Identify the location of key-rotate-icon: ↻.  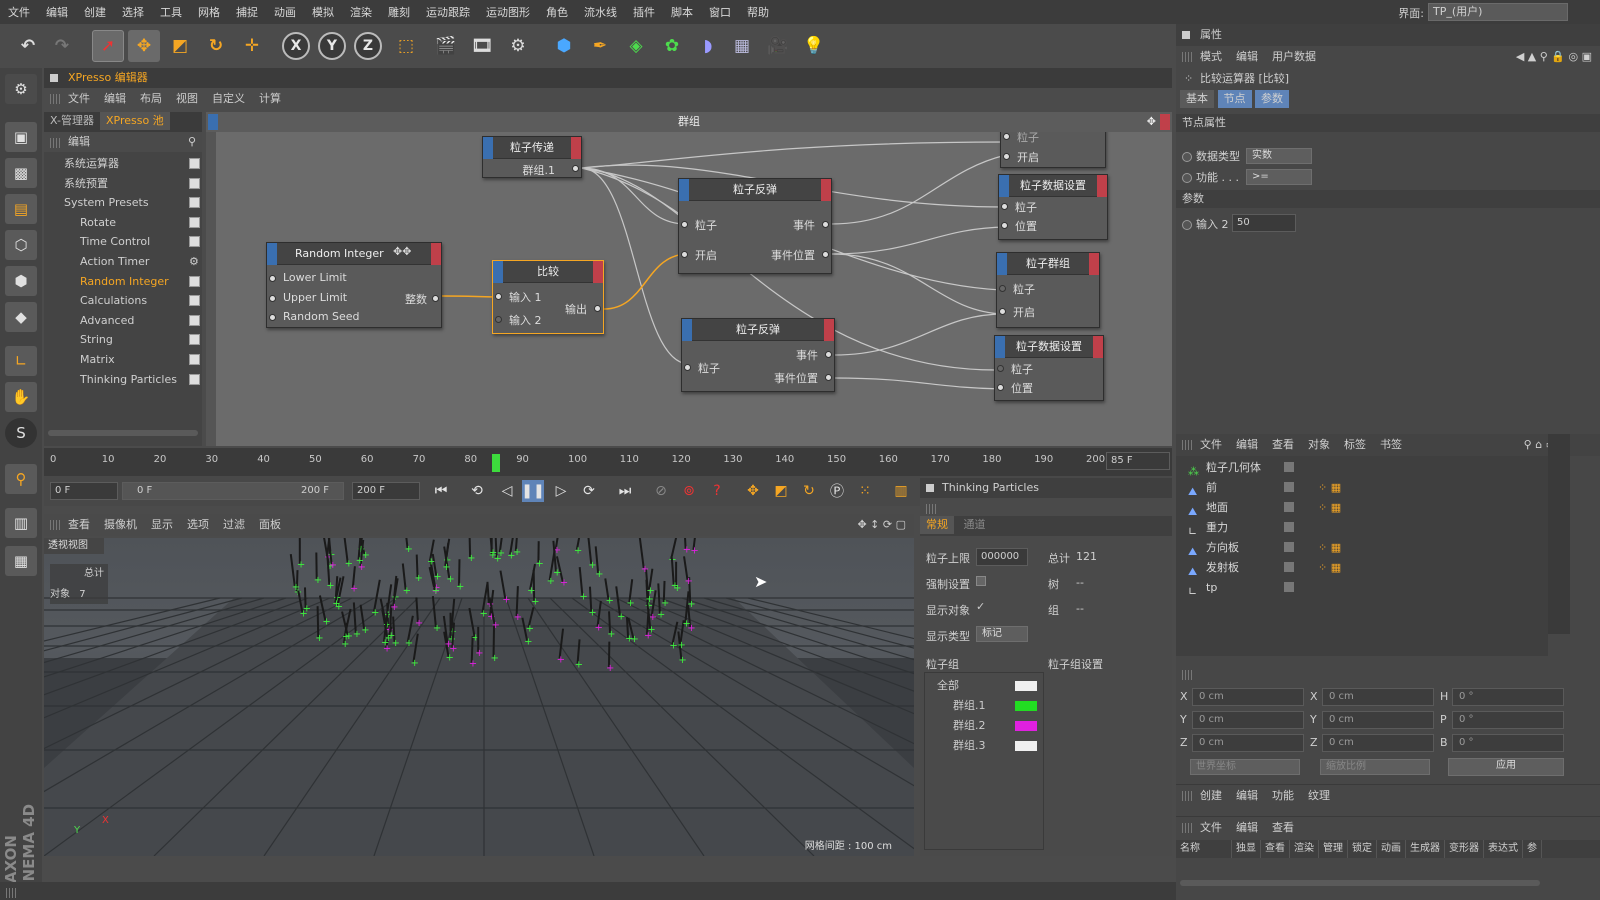
(809, 491).